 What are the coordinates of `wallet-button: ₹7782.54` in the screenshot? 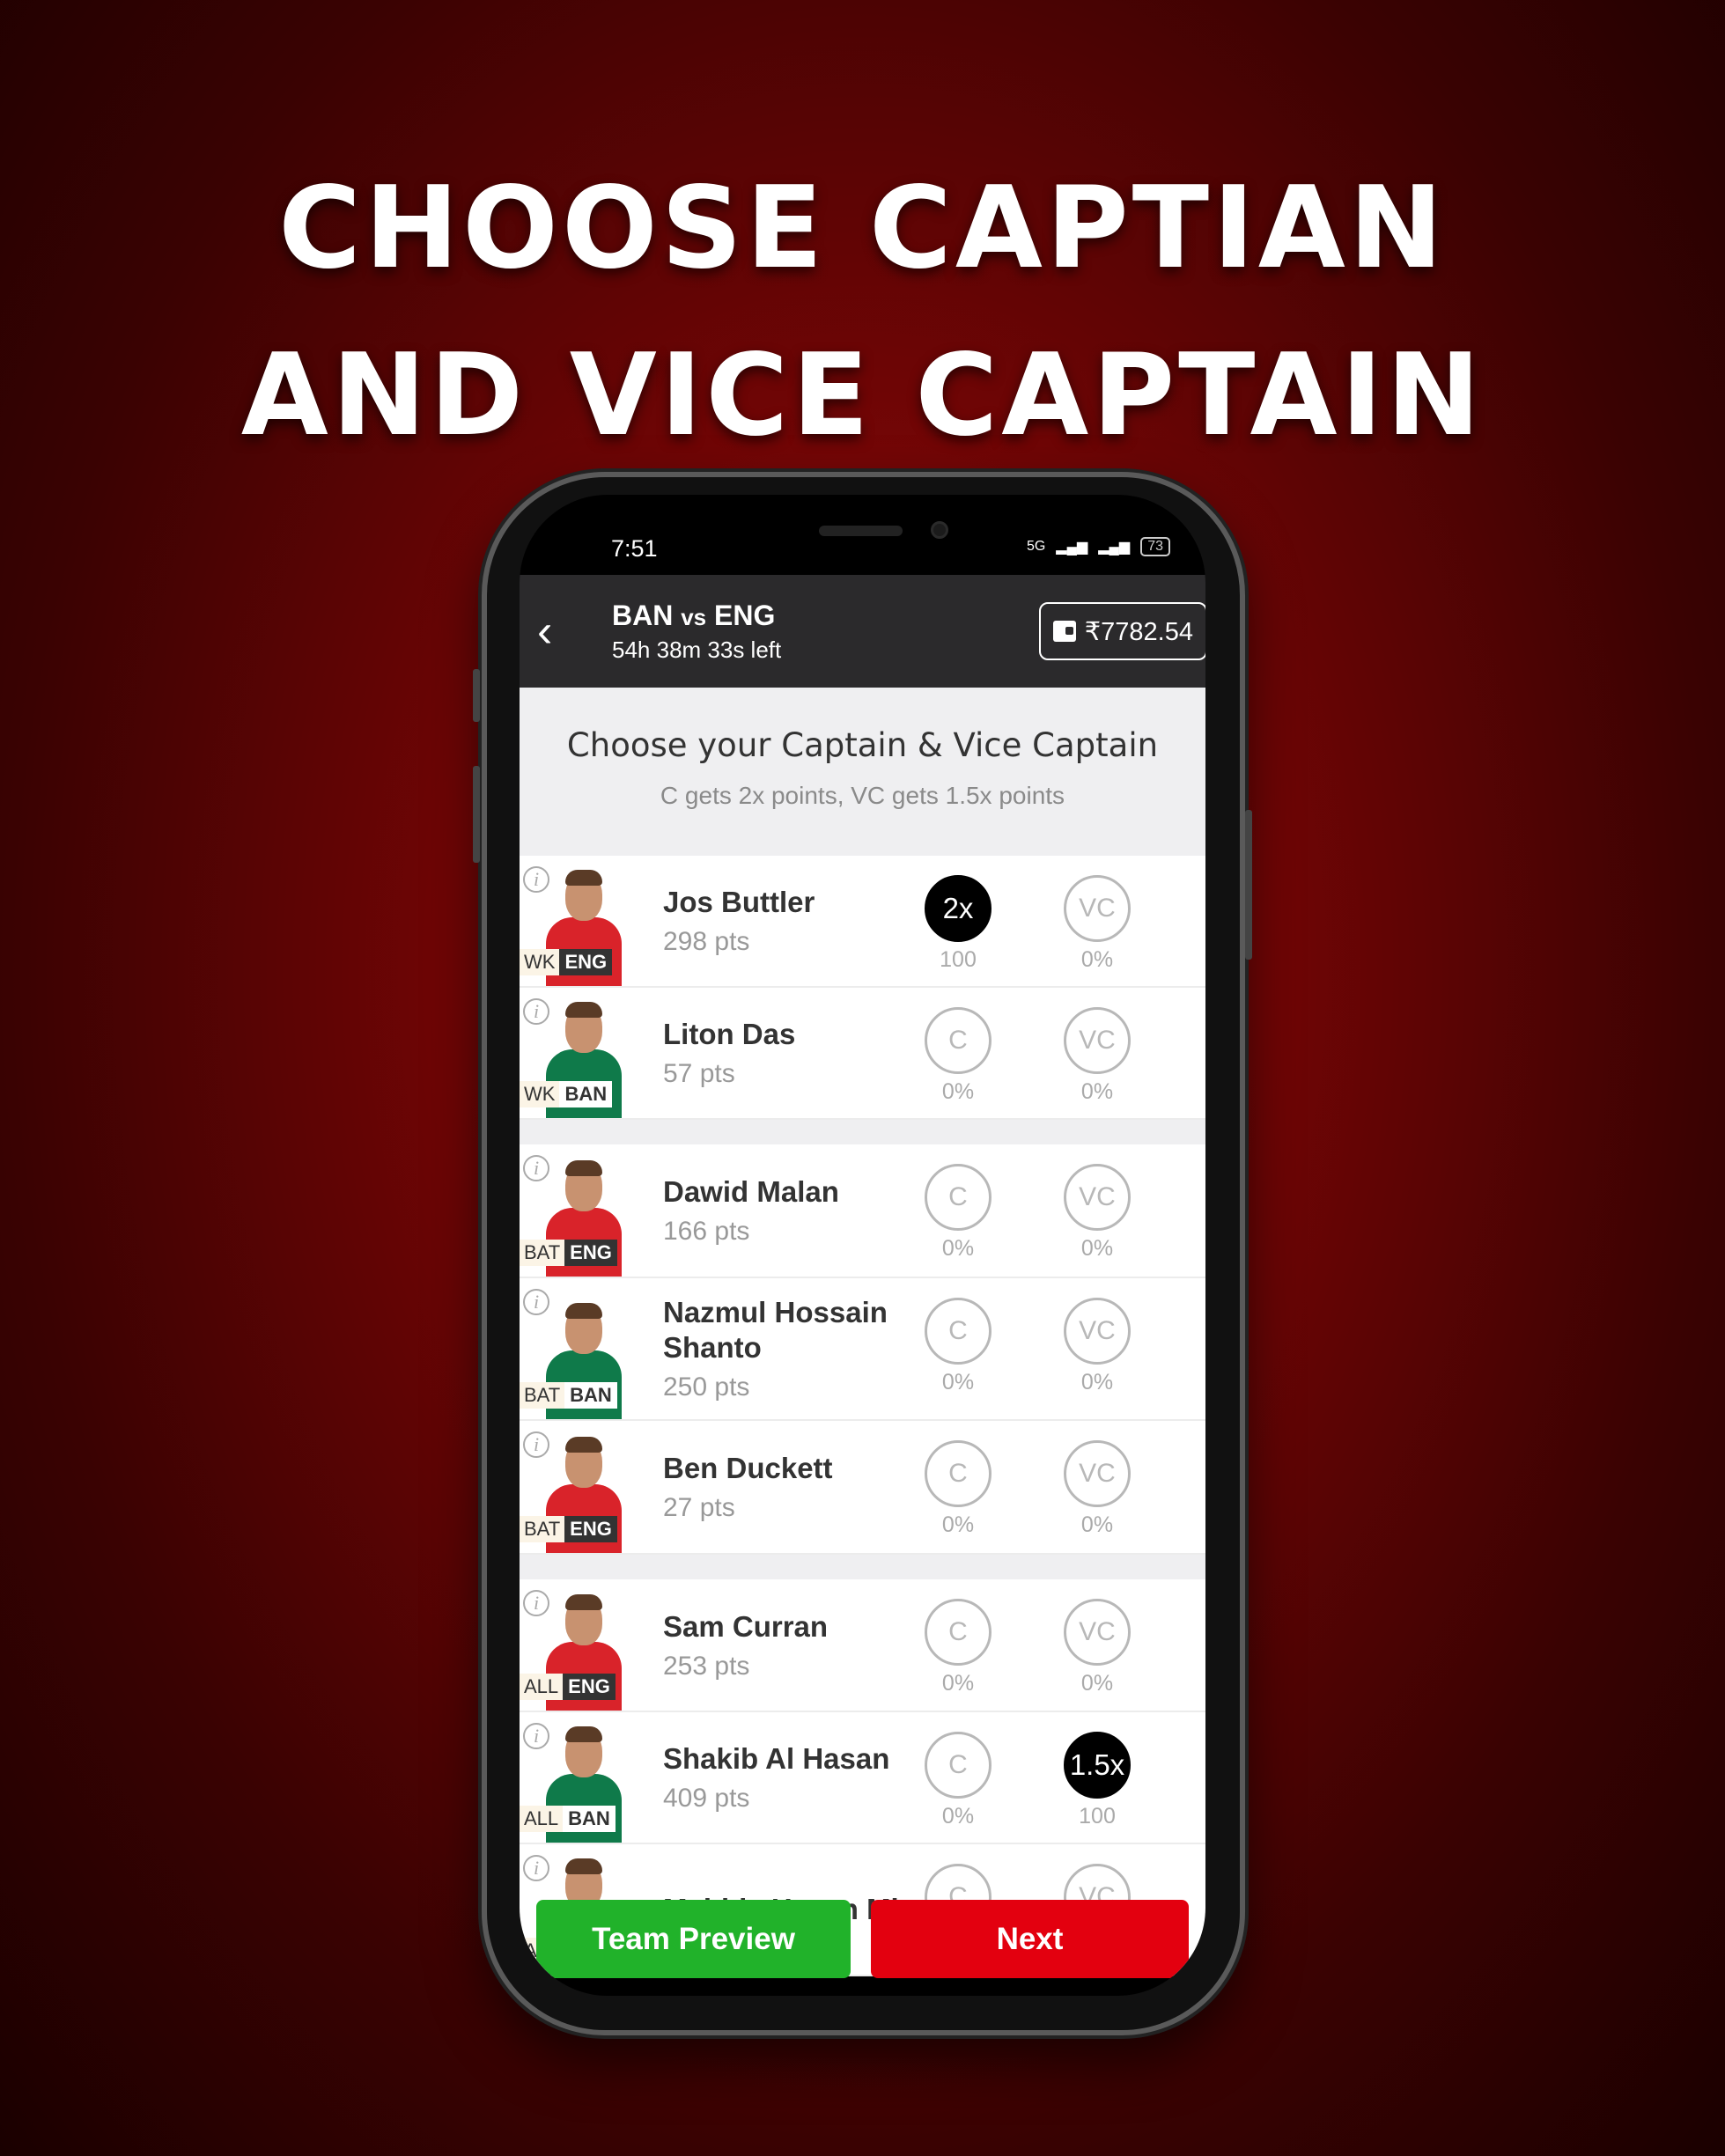 It's located at (1121, 631).